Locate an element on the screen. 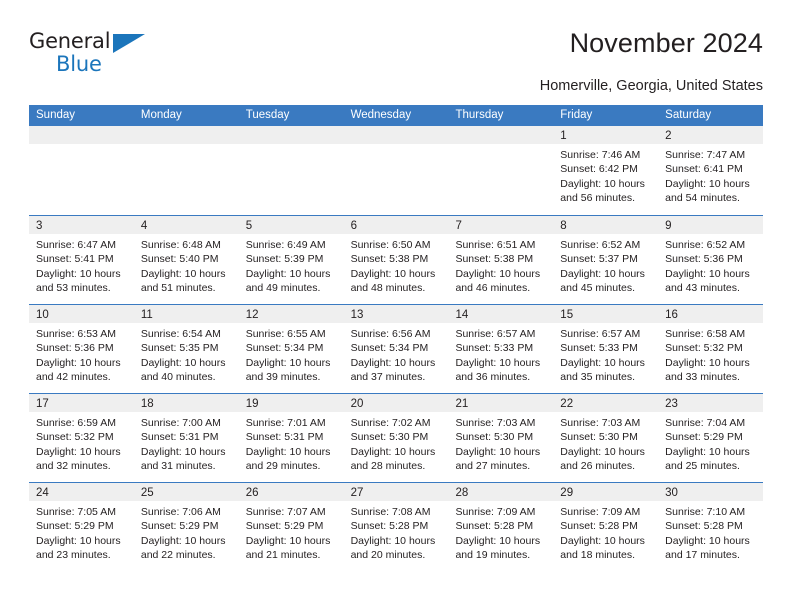 The width and height of the screenshot is (792, 612). sunrise-text: Sunrise: 7:47 AM is located at coordinates (705, 155).